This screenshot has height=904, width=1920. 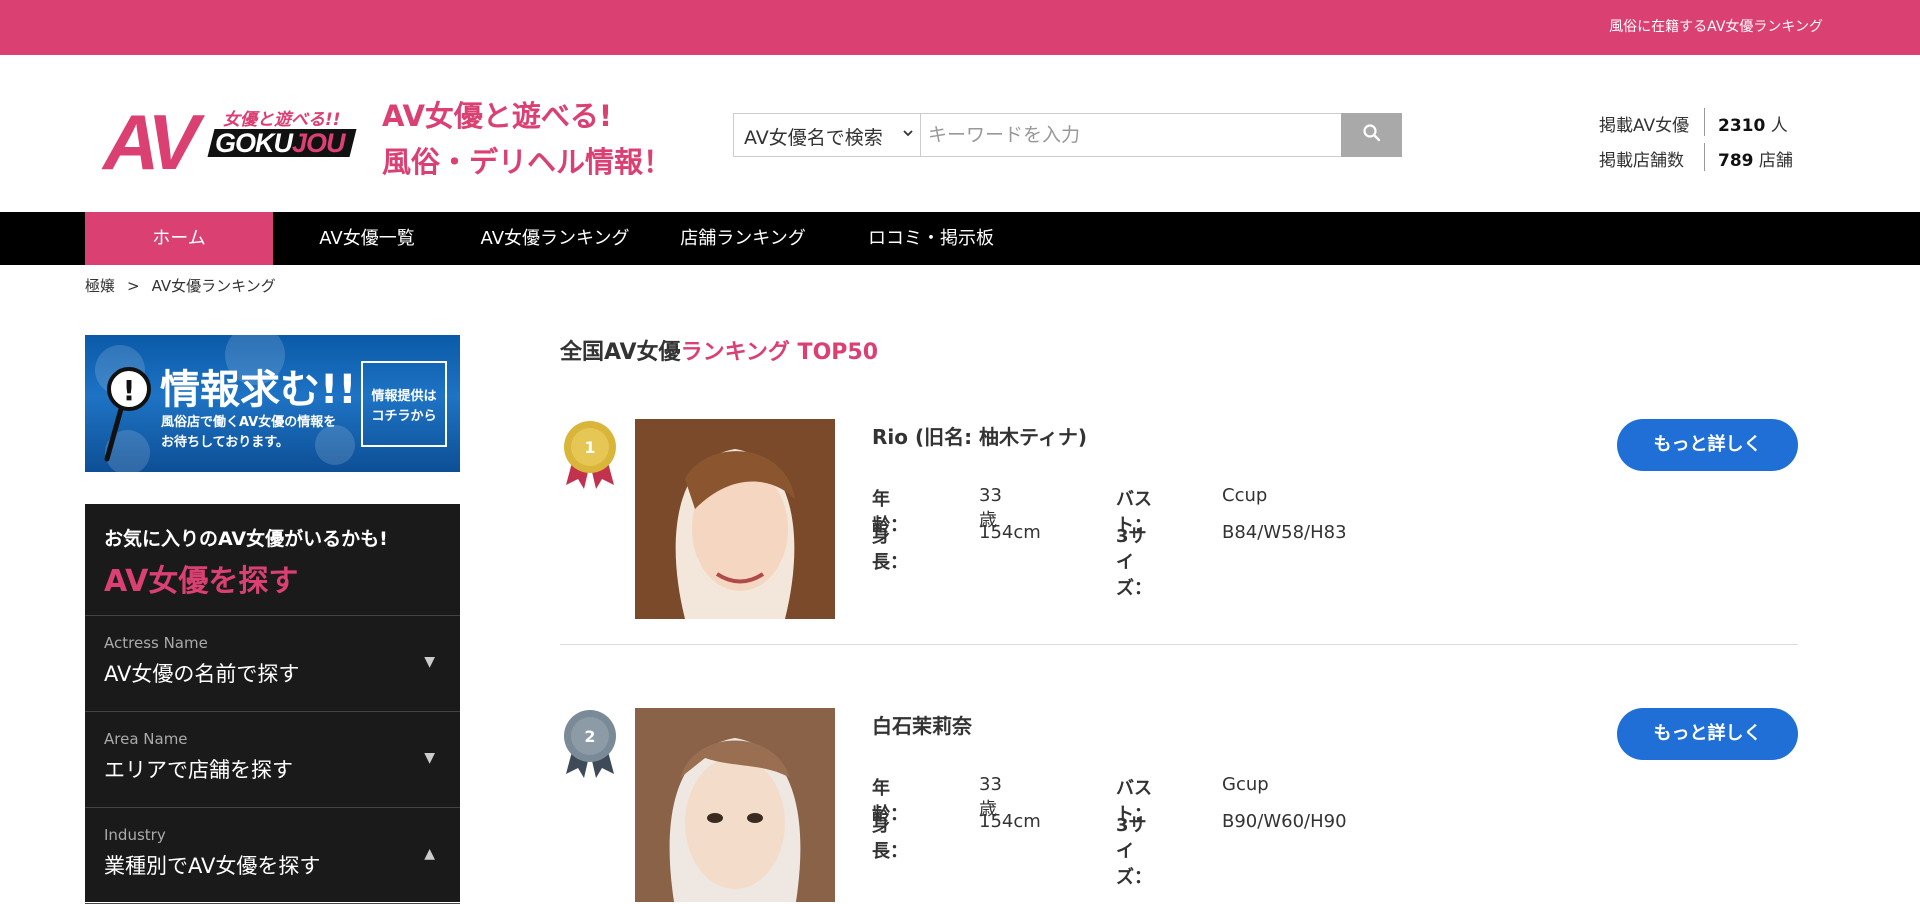 I want to click on top-bar: 風俗に在籍するAV女優ランキング, so click(x=960, y=27).